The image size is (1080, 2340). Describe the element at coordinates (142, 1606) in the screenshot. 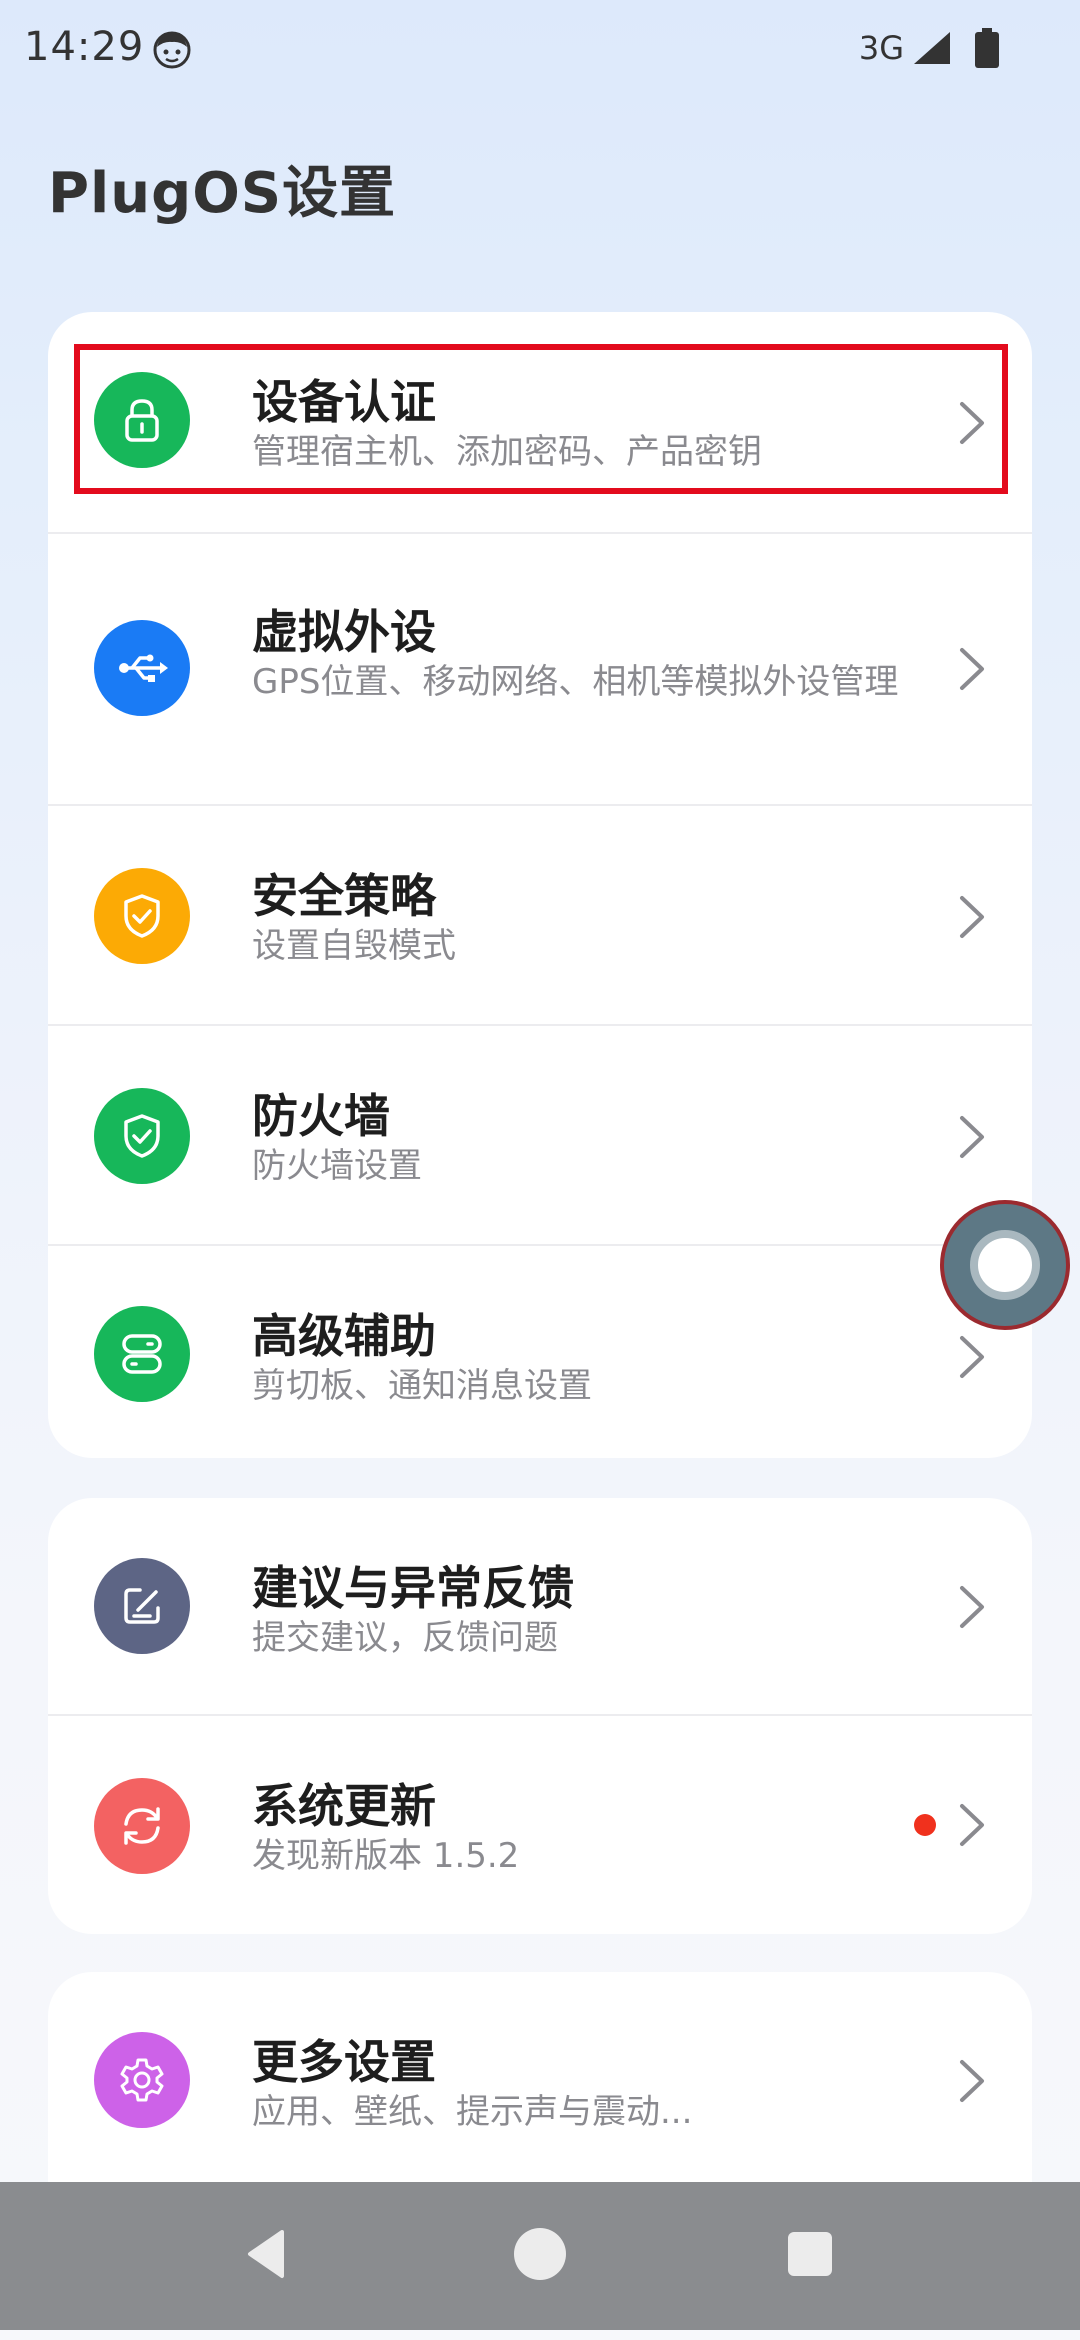

I see `edit-note-icon` at that location.